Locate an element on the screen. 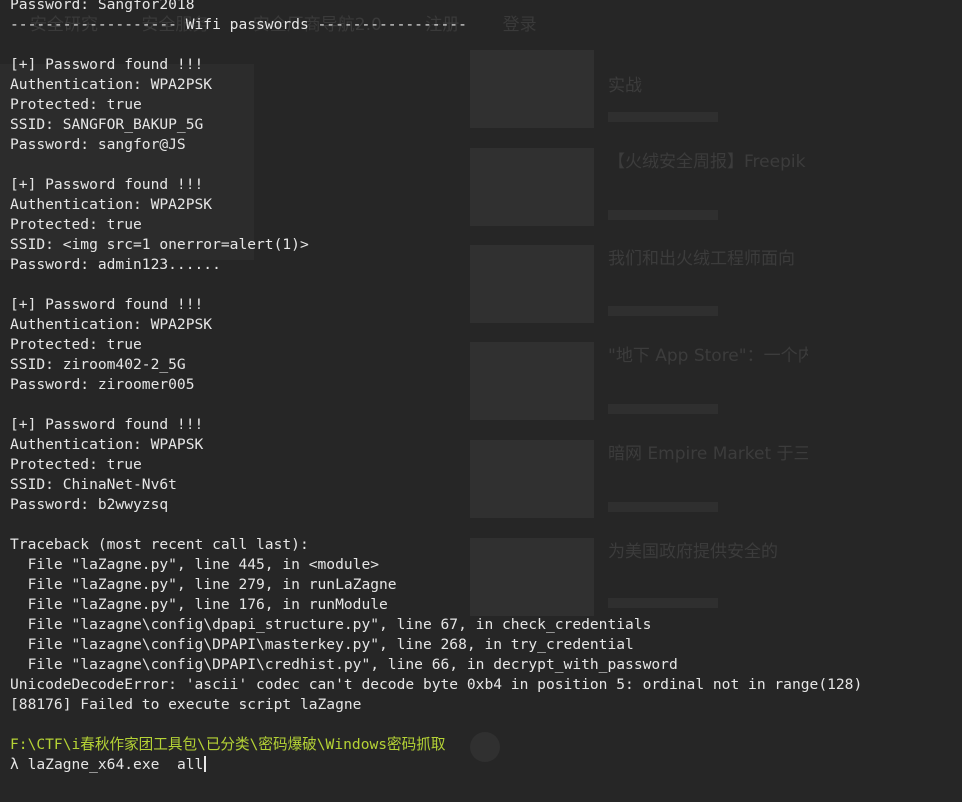 The image size is (962, 802). terminal-line: Password: ziroomer005 is located at coordinates (102, 384).